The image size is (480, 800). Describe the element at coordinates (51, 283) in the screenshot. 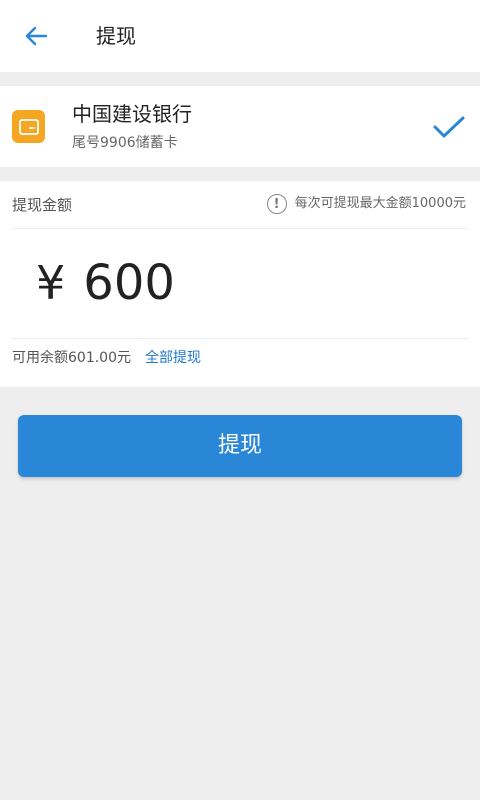

I see `currency-symbol: ¥` at that location.